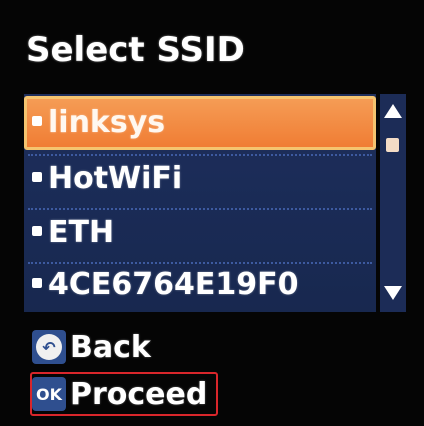  Describe the element at coordinates (393, 111) in the screenshot. I see `scroll-up-icon` at that location.